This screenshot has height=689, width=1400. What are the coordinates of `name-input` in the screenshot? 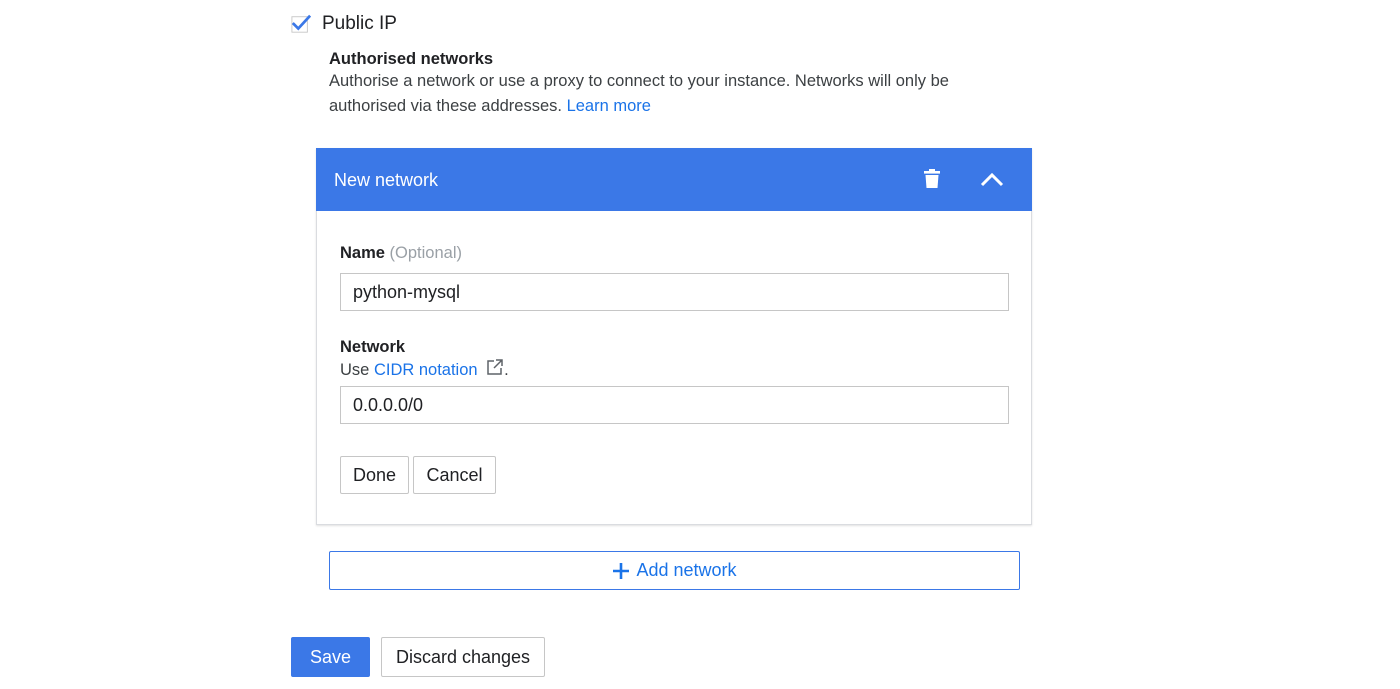 It's located at (674, 292).